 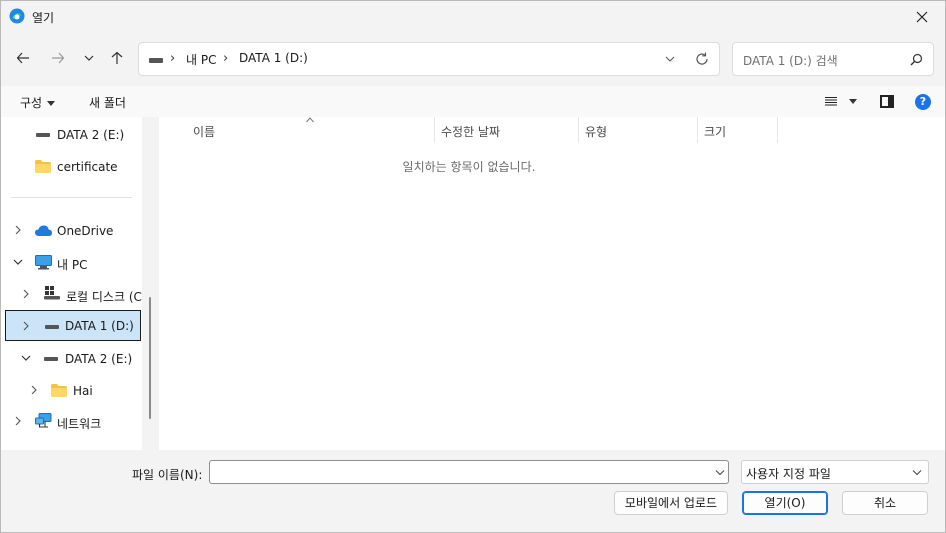 I want to click on close-button, so click(x=922, y=16).